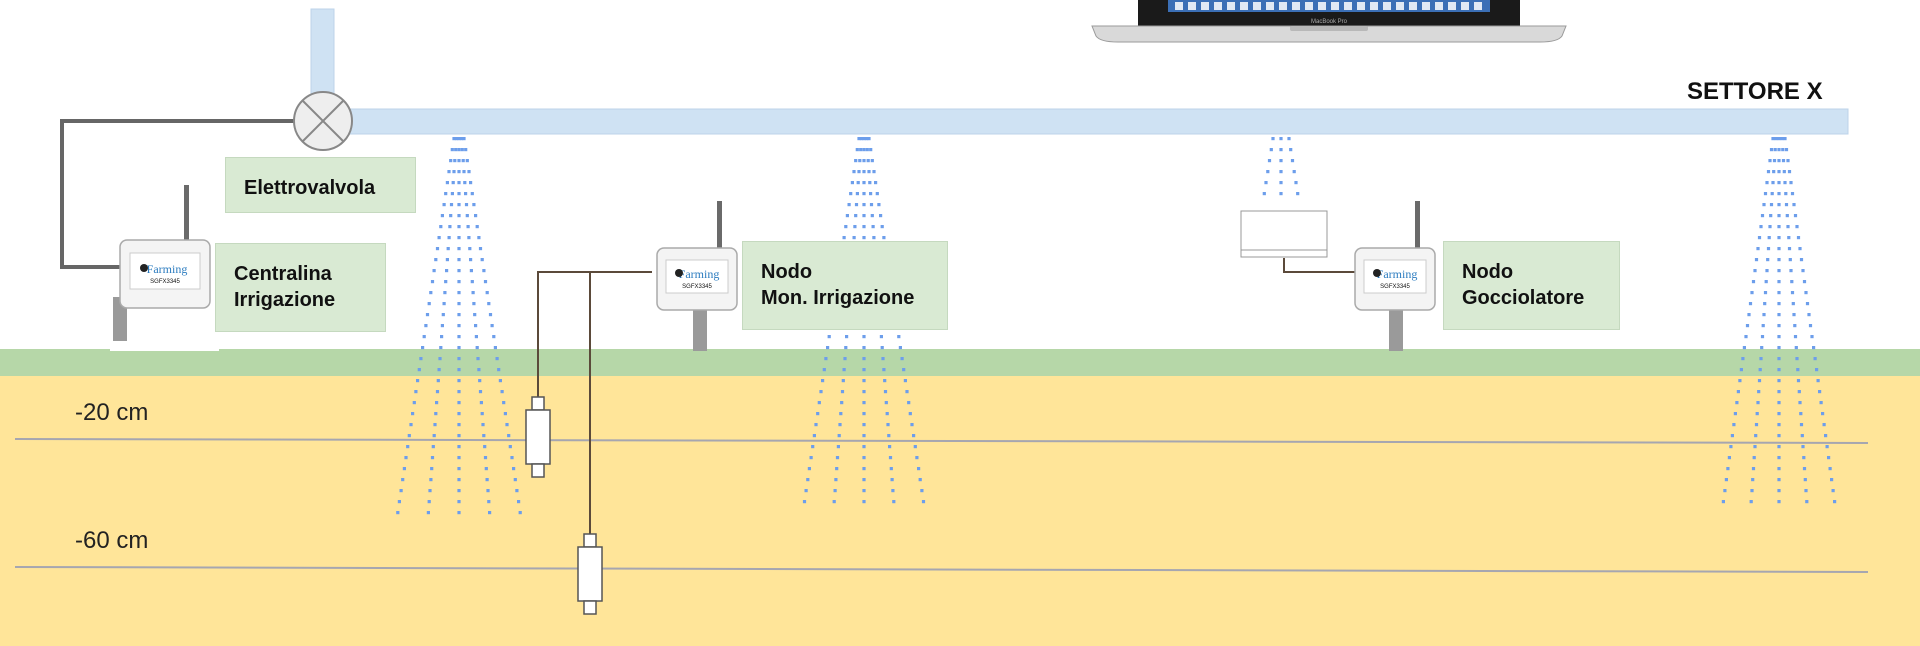 This screenshot has height=646, width=1920. Describe the element at coordinates (1329, 21) in the screenshot. I see `laptop-icon: MacBook Pro` at that location.